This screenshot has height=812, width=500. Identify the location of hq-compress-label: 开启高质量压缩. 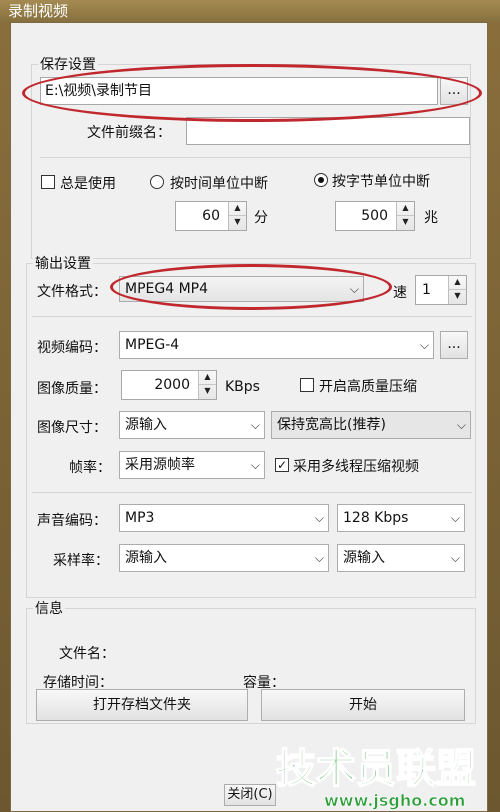
(368, 387).